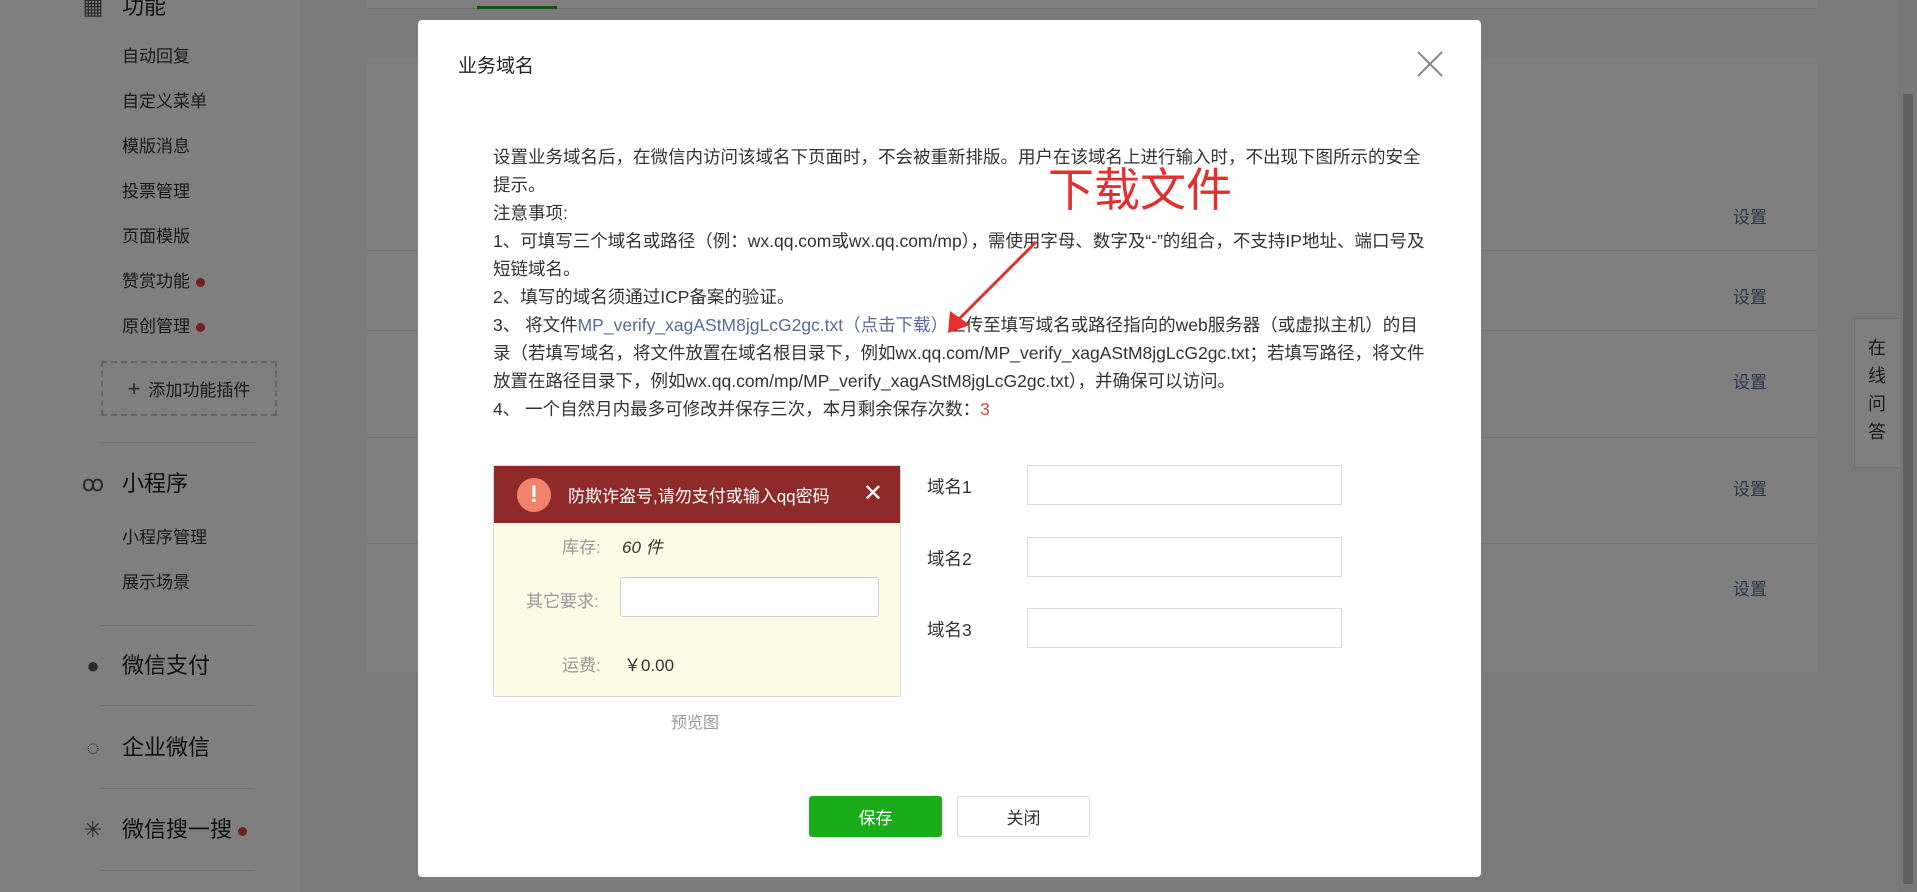  I want to click on preview-shipping-value: ￥0.00, so click(649, 665).